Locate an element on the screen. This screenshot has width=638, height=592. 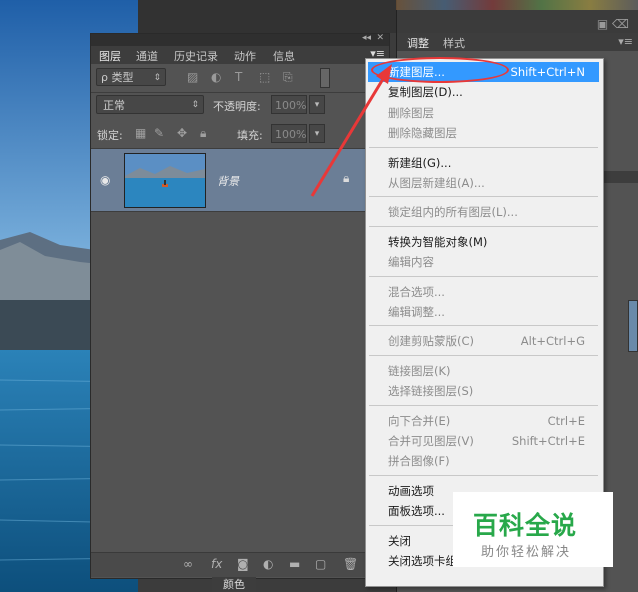
menu-item-label: 拼合图像(F) is located at coordinates (419, 461).